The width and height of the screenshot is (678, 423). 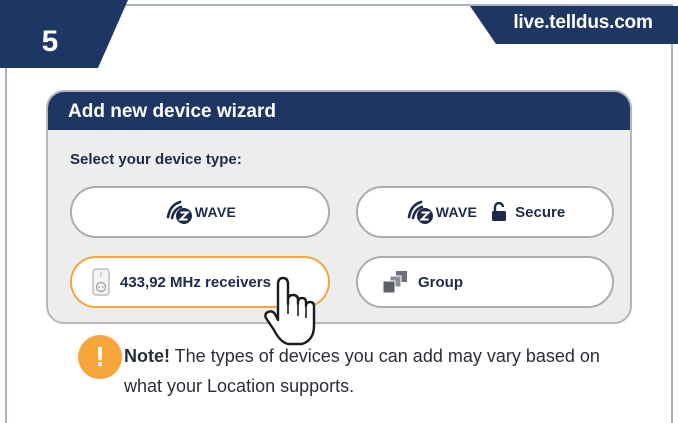 I want to click on plug-receiver-icon, so click(x=101, y=282).